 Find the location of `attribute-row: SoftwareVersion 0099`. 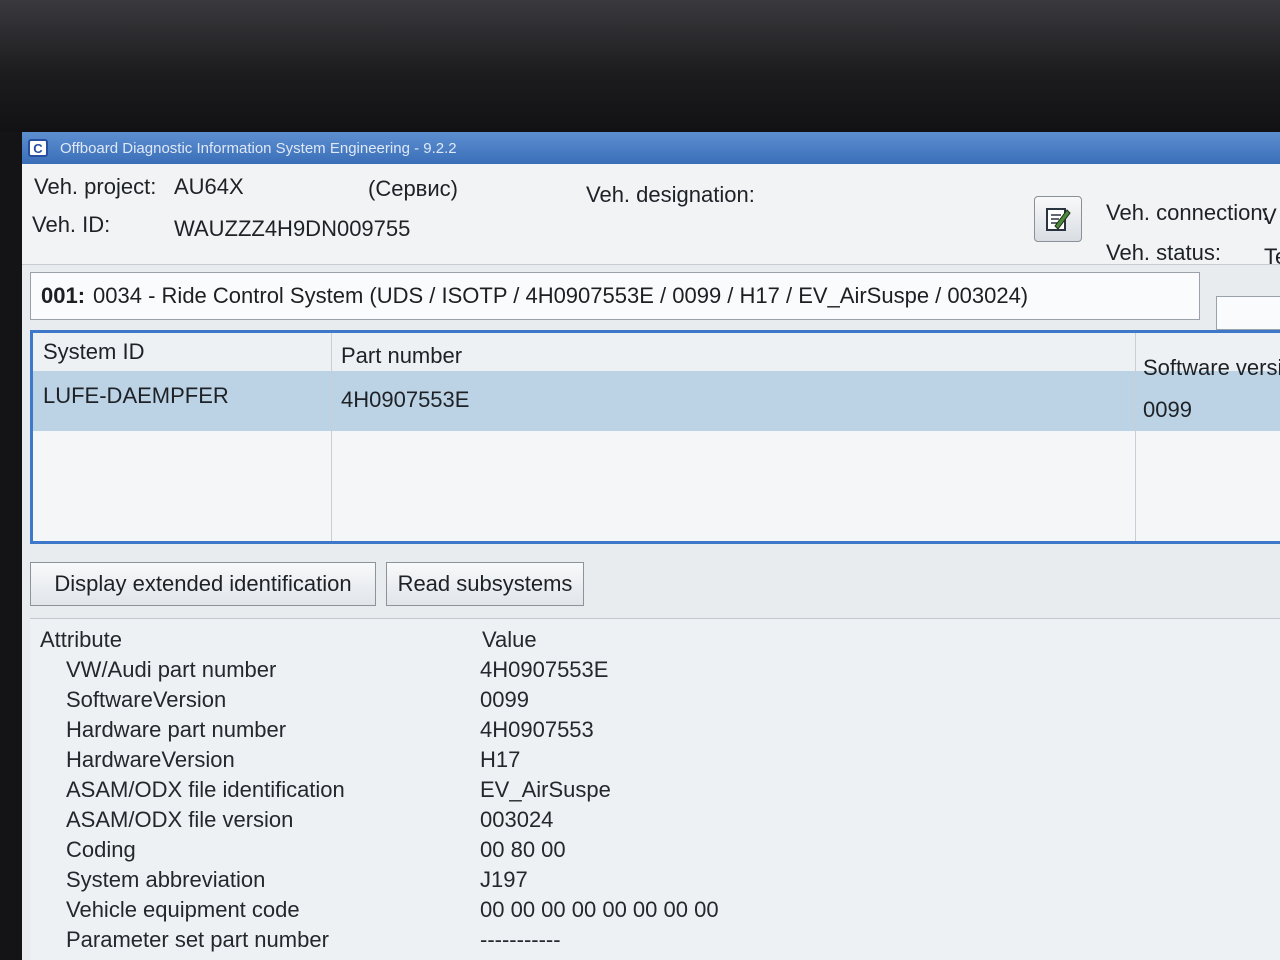

attribute-row: SoftwareVersion 0099 is located at coordinates (655, 702).